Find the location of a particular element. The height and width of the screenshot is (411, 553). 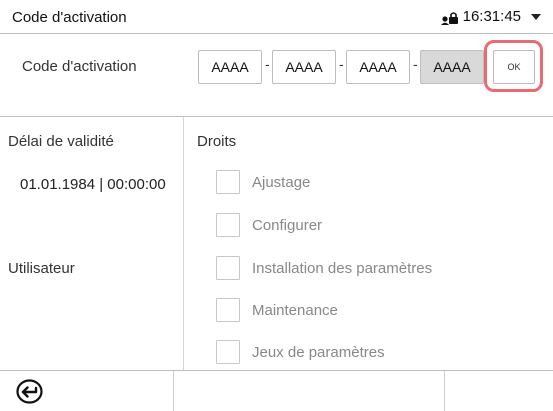

code-field-3: AAAA is located at coordinates (378, 67).